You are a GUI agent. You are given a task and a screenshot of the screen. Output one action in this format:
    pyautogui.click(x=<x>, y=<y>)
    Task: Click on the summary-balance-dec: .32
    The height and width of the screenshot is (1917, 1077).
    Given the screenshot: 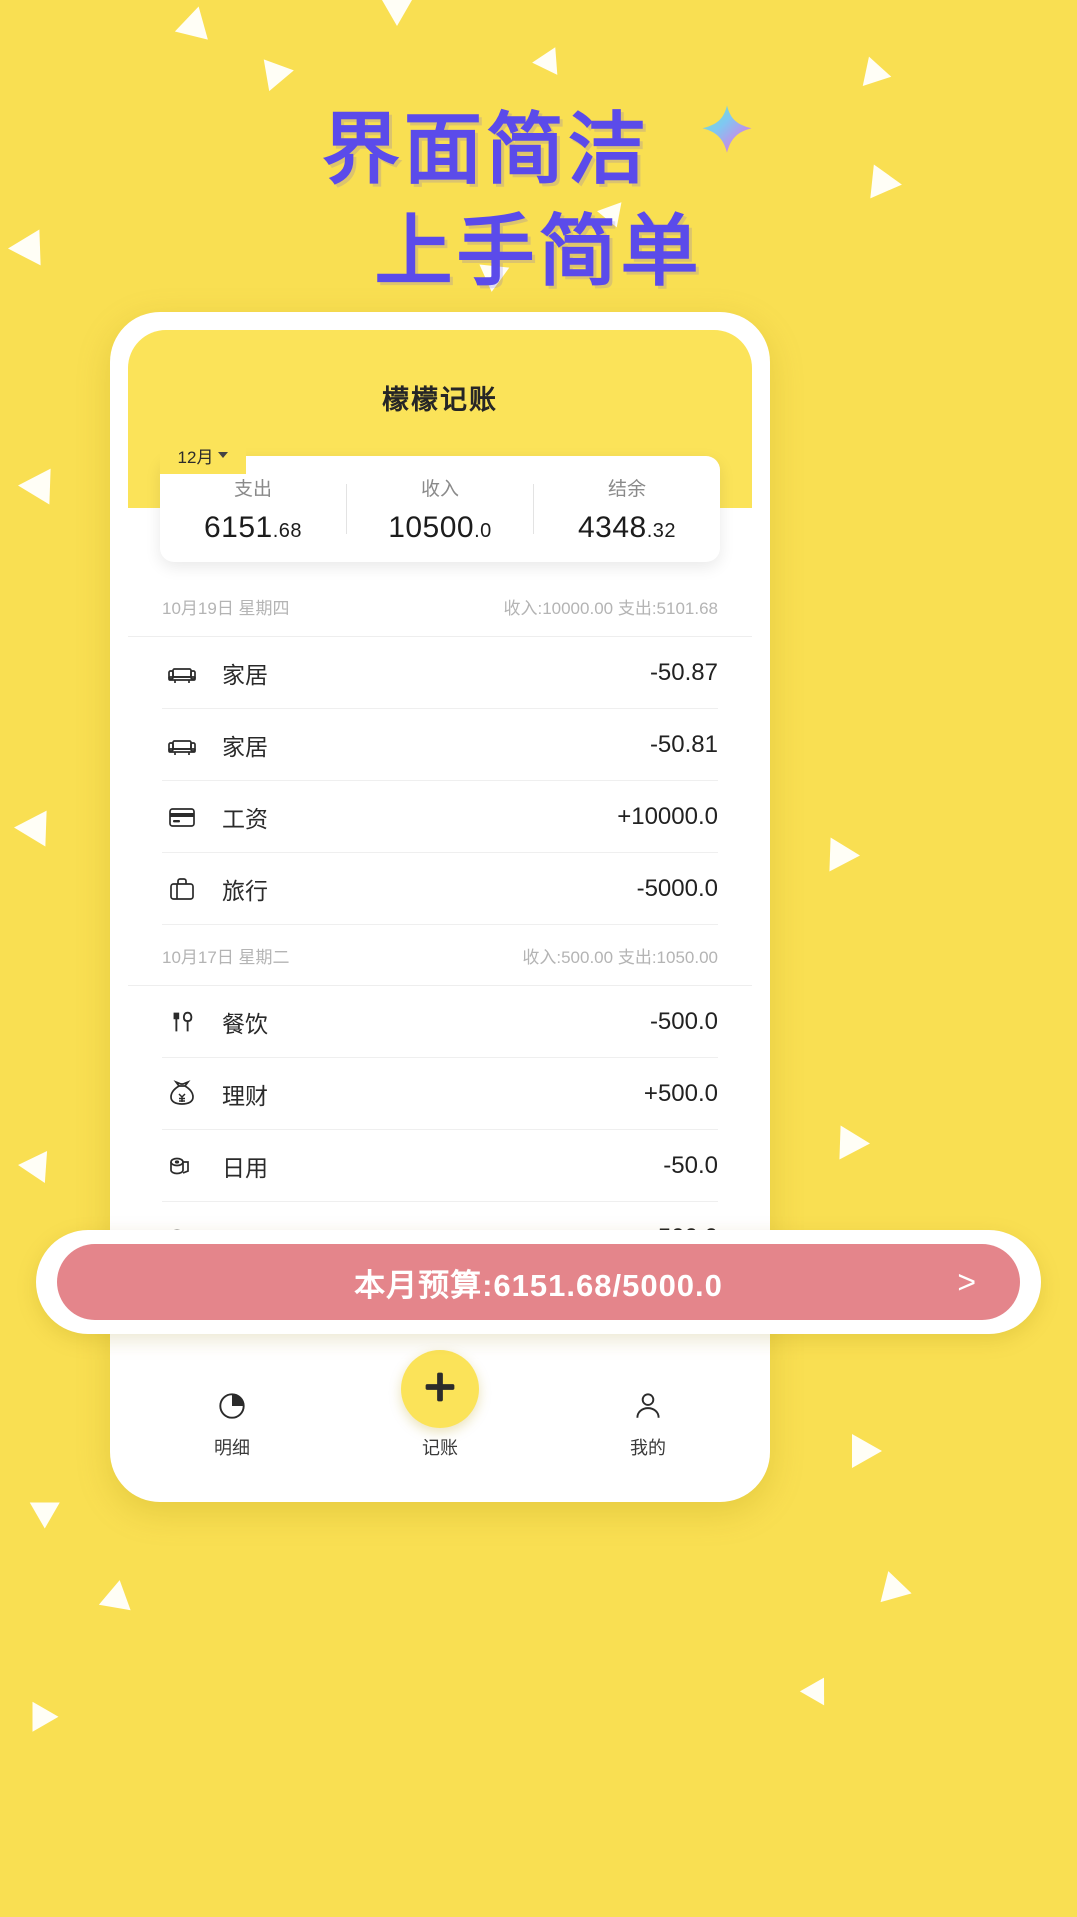 What is the action you would take?
    pyautogui.click(x=661, y=530)
    